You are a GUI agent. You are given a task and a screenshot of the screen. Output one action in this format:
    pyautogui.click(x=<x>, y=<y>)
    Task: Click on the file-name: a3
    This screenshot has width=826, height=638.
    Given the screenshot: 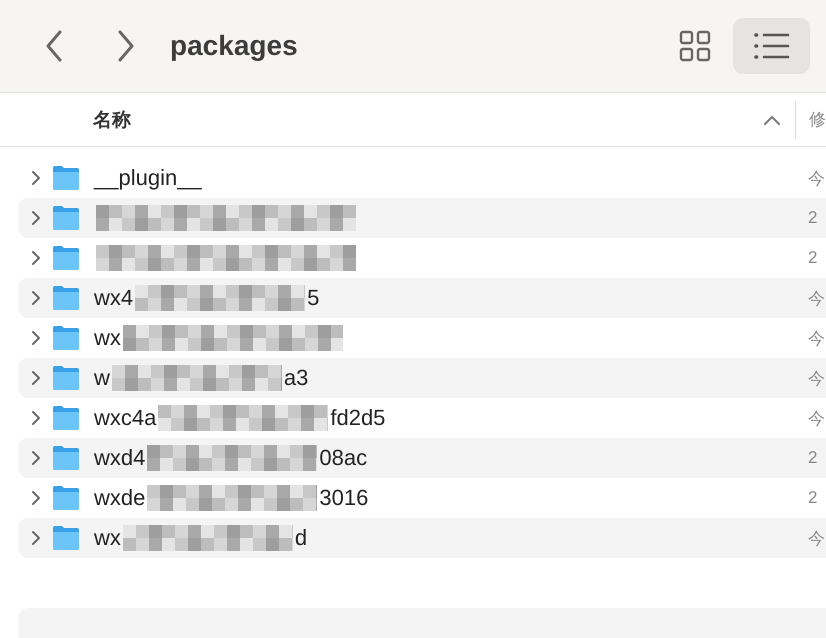 What is the action you would take?
    pyautogui.click(x=296, y=378)
    